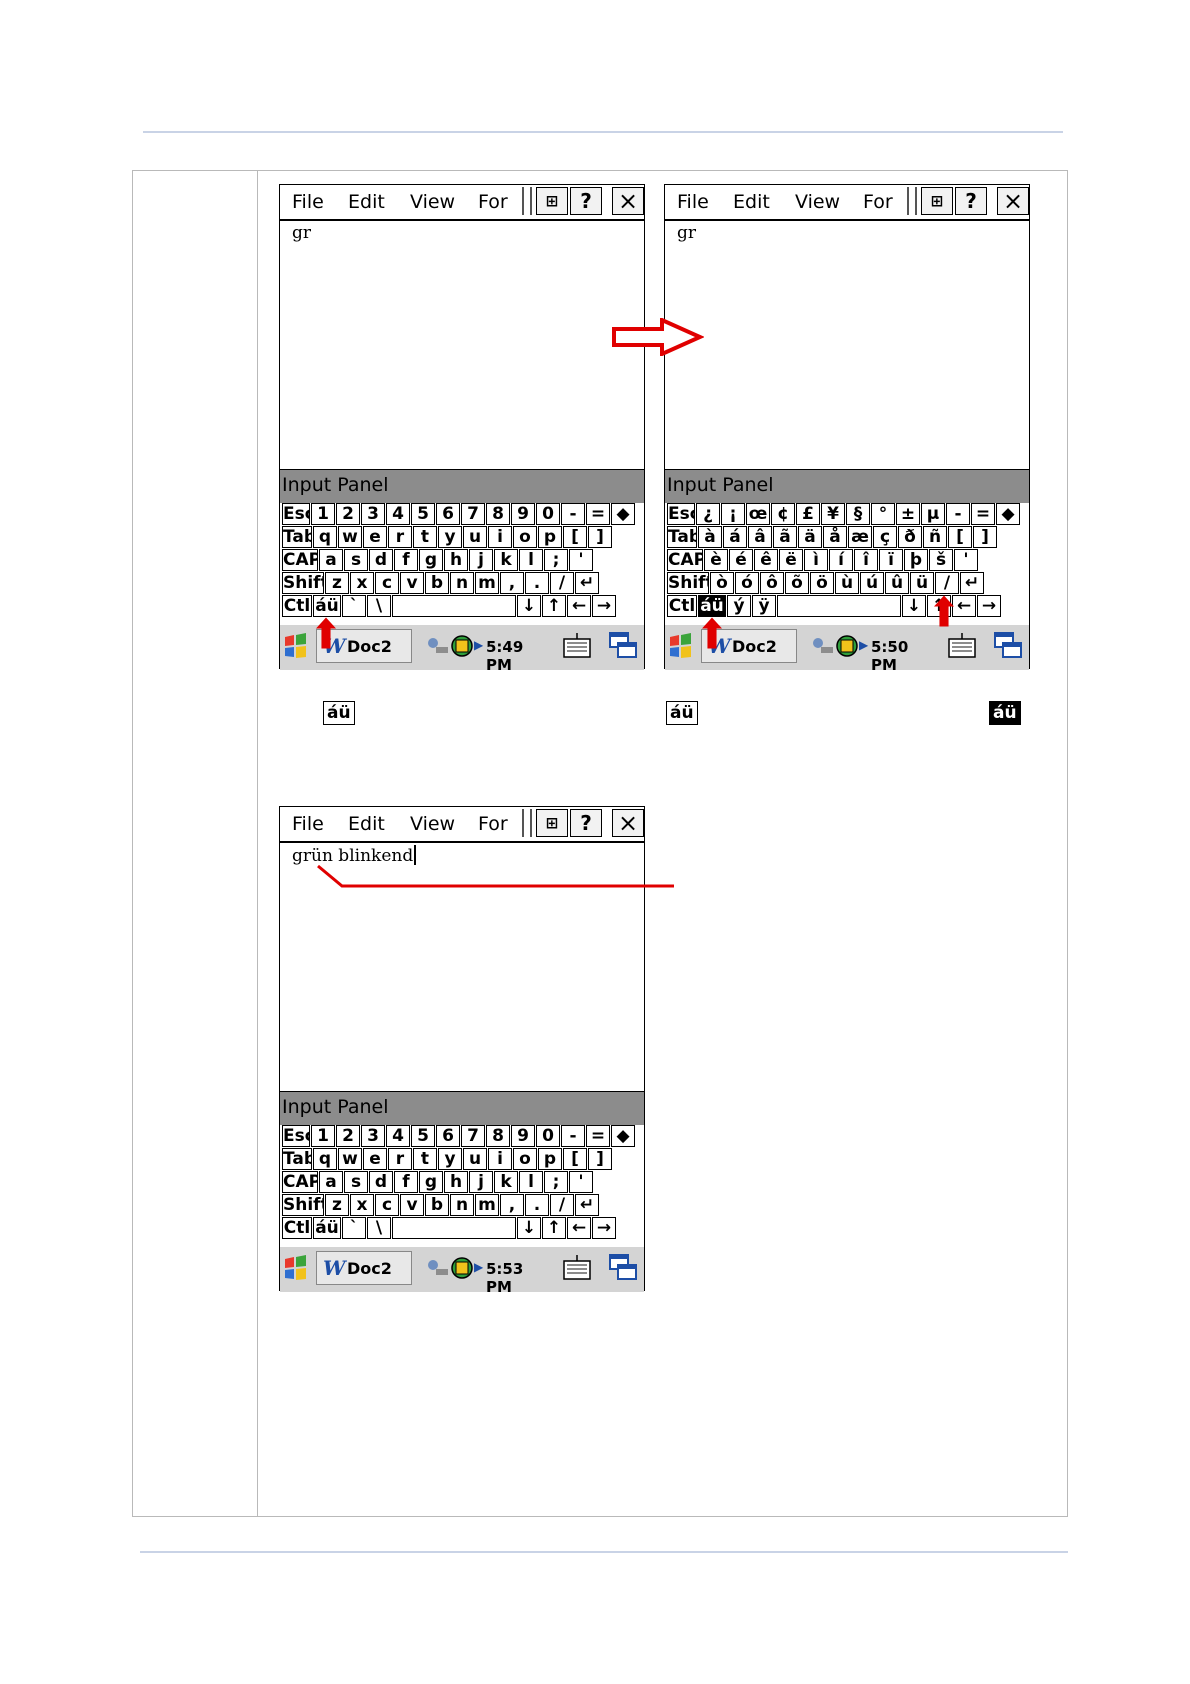  Describe the element at coordinates (847, 583) in the screenshot. I see `key: ù` at that location.